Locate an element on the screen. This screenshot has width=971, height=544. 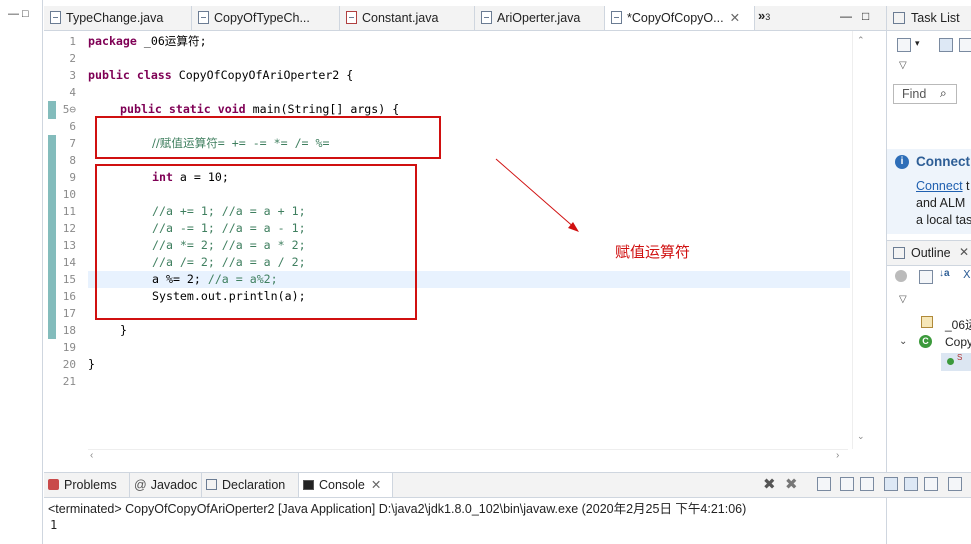
show-console-stderr-icon is located at coordinates (911, 484).